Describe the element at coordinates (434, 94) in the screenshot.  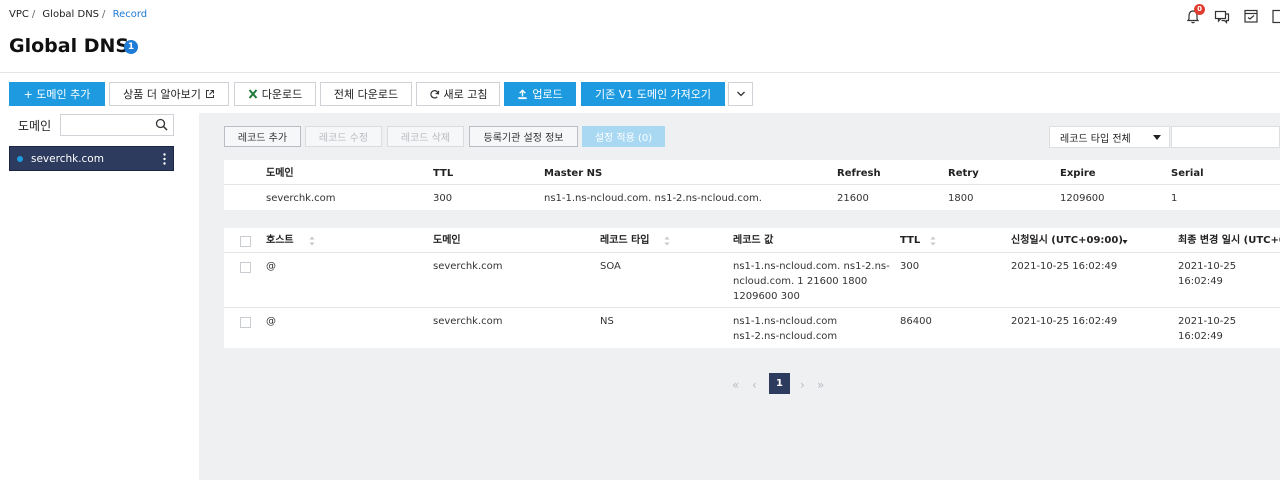
I see `refresh-icon` at that location.